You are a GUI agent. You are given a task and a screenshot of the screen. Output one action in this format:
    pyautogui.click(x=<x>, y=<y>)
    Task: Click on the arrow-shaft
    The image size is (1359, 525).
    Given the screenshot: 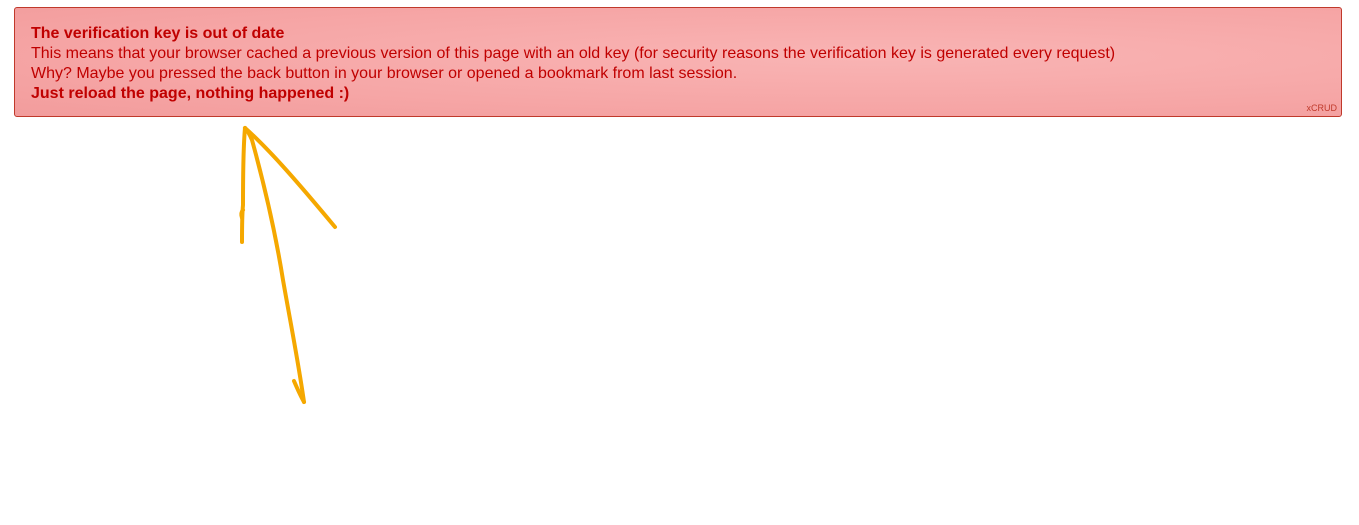 What is the action you would take?
    pyautogui.click(x=274, y=265)
    